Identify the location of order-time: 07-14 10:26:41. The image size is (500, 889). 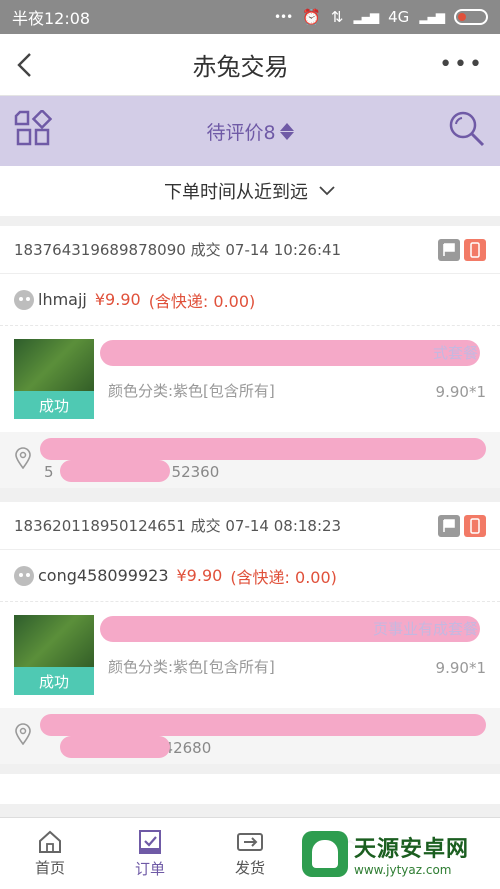
(283, 250).